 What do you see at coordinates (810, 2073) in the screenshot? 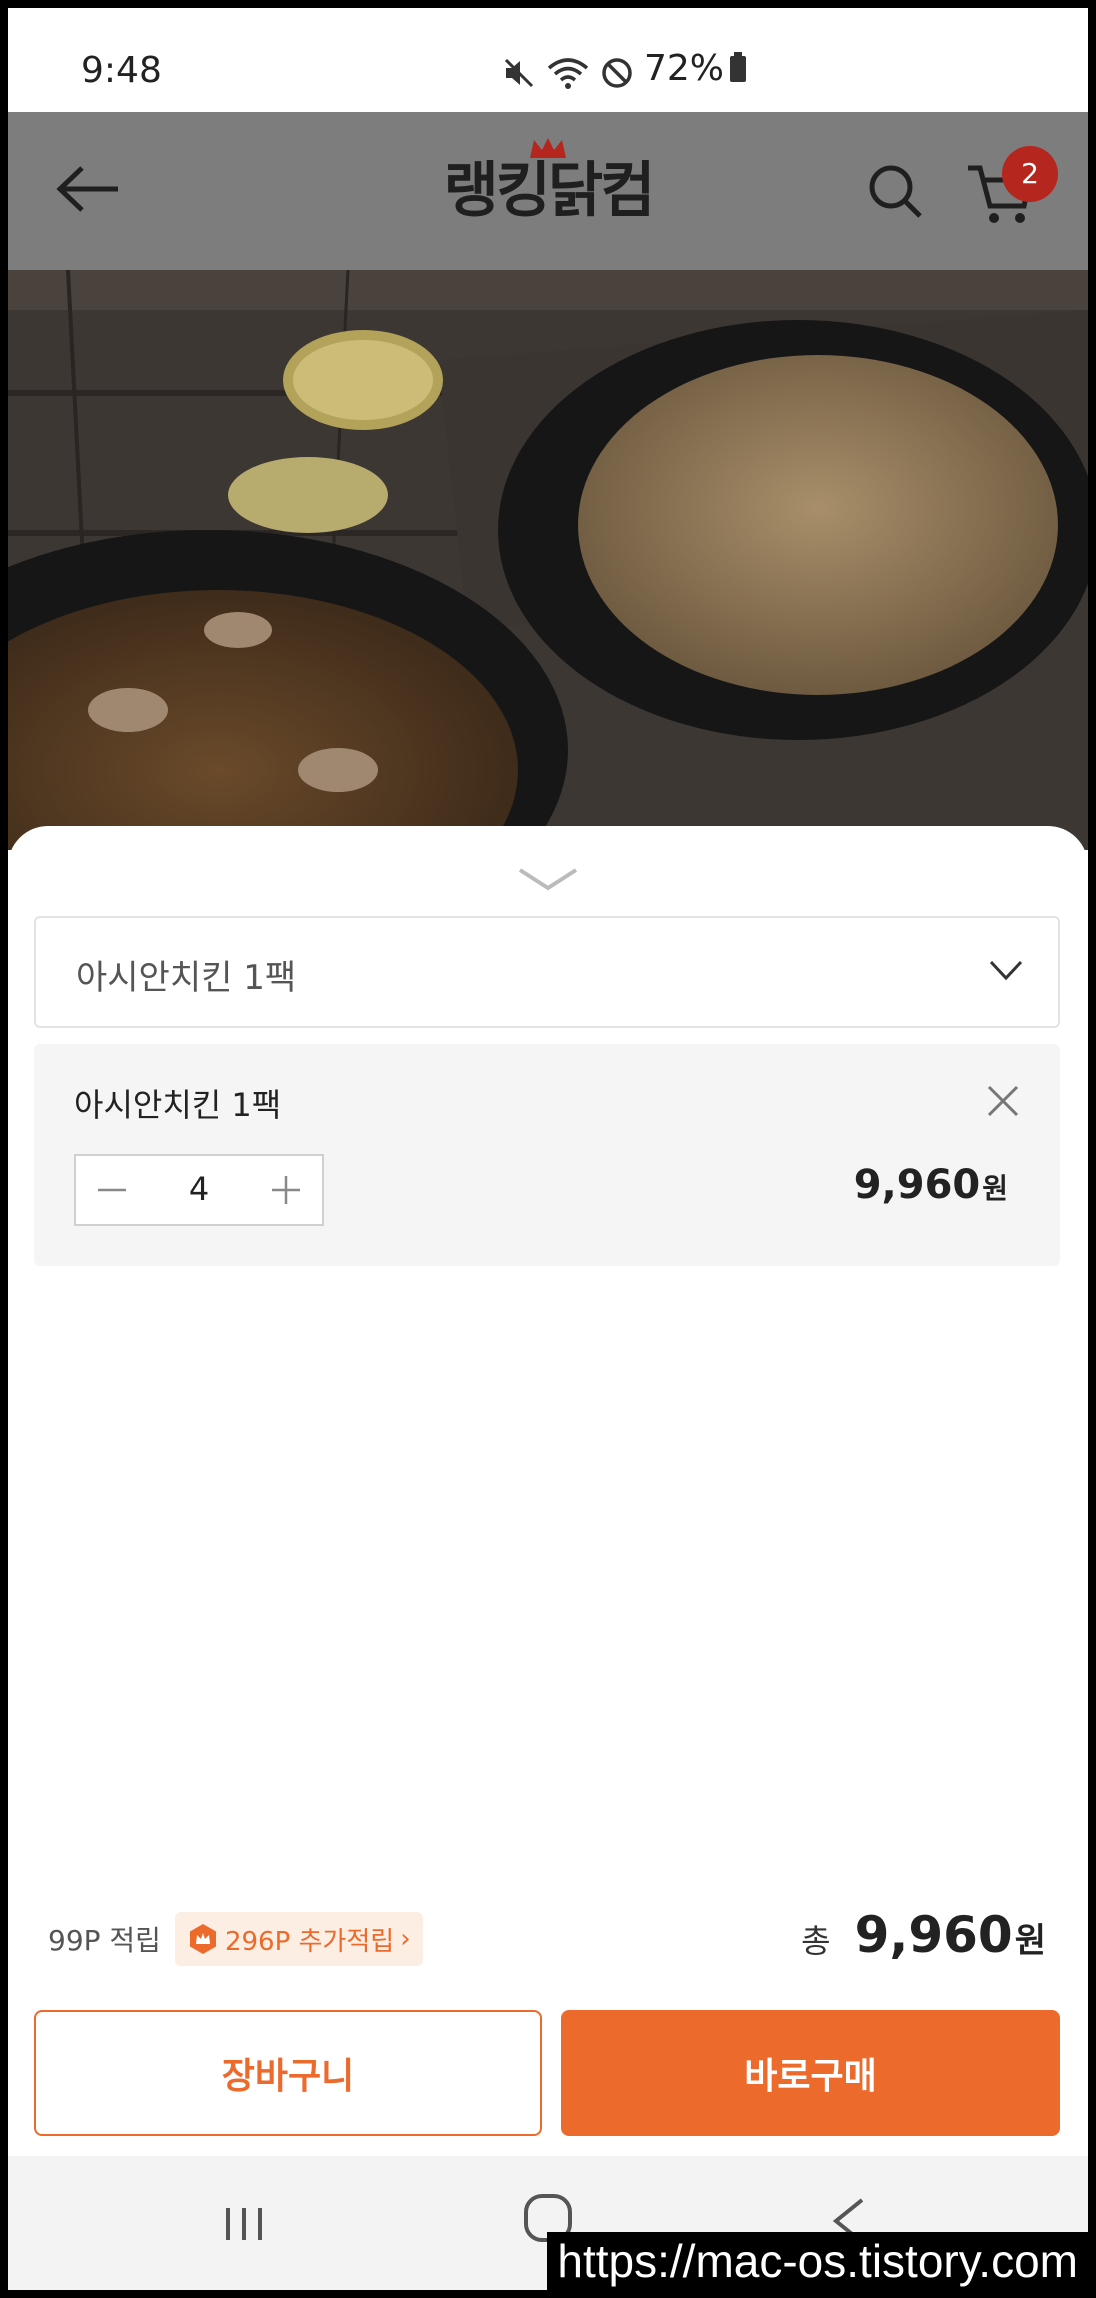
I see `buy-now-button: 바로구매` at bounding box center [810, 2073].